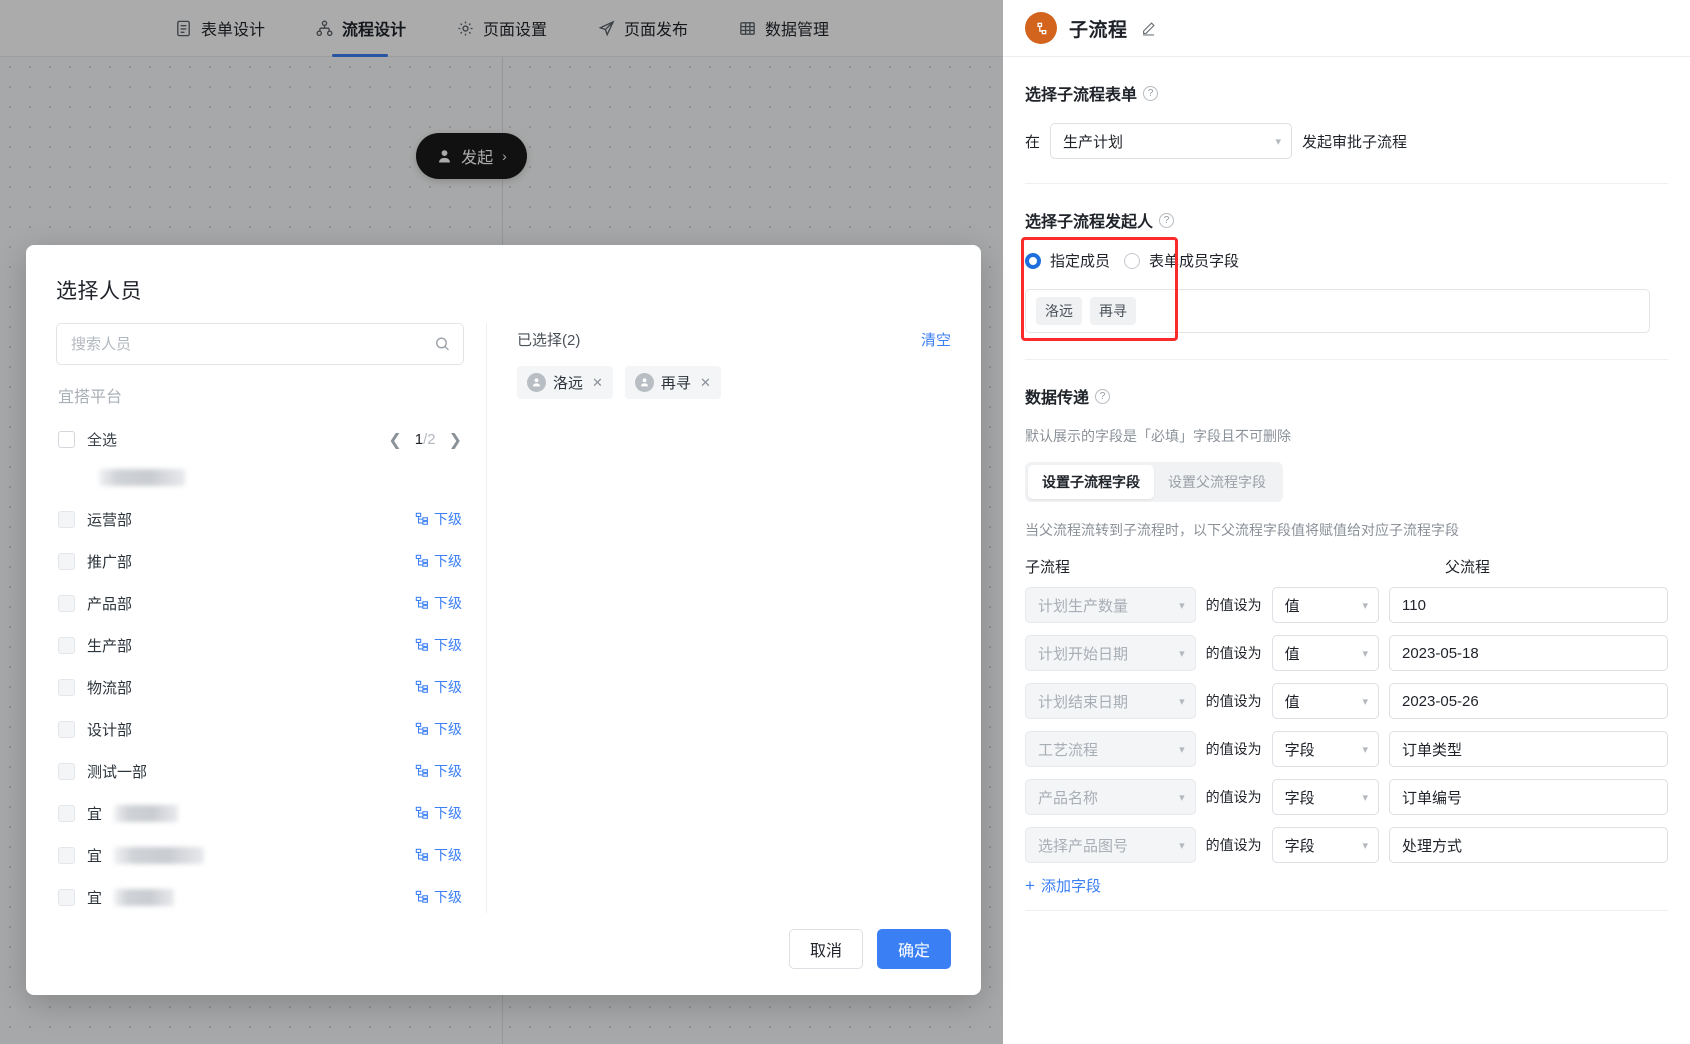 The image size is (1690, 1044). What do you see at coordinates (1110, 749) in the screenshot?
I see `child-field-select: 工艺流程 ▾` at bounding box center [1110, 749].